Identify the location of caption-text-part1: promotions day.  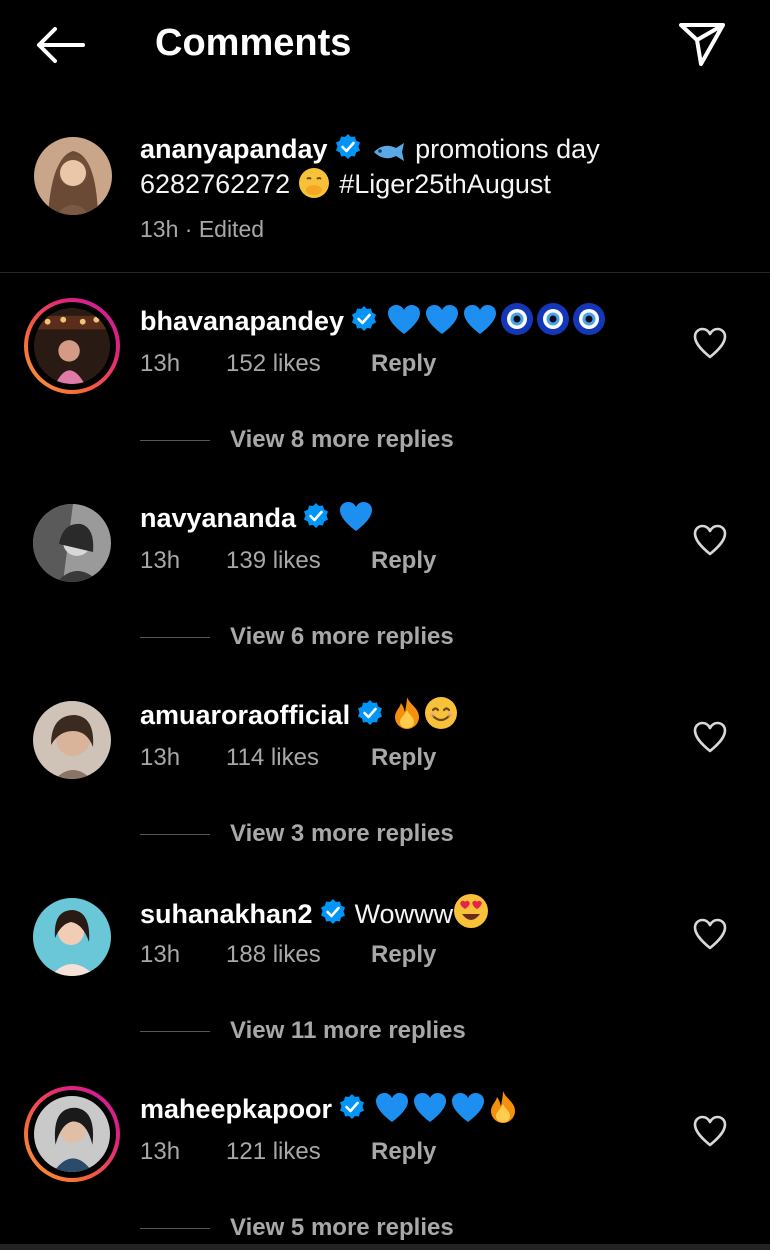
(507, 149).